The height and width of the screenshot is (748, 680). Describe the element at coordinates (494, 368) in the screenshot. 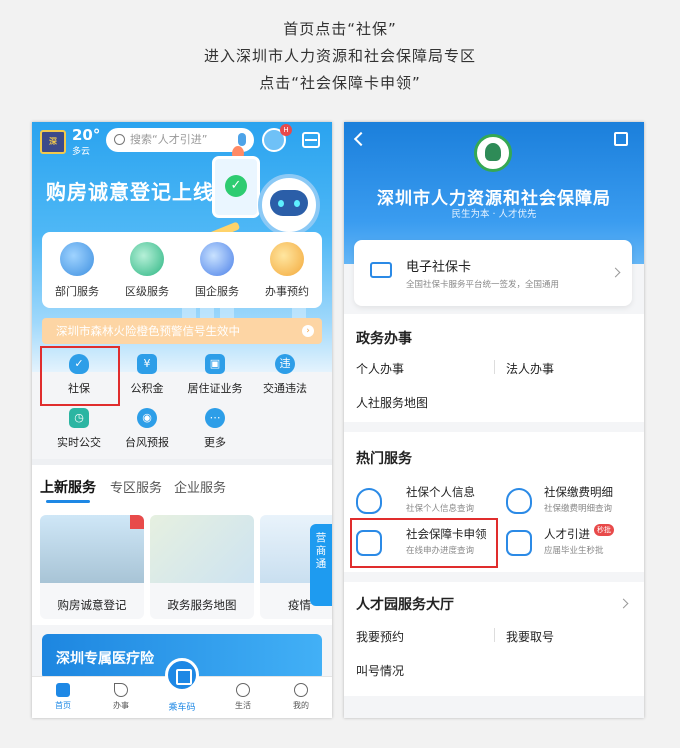

I see `gov-affairs-section: 政务办事 个人办事 法人办事 人社服务地图` at that location.